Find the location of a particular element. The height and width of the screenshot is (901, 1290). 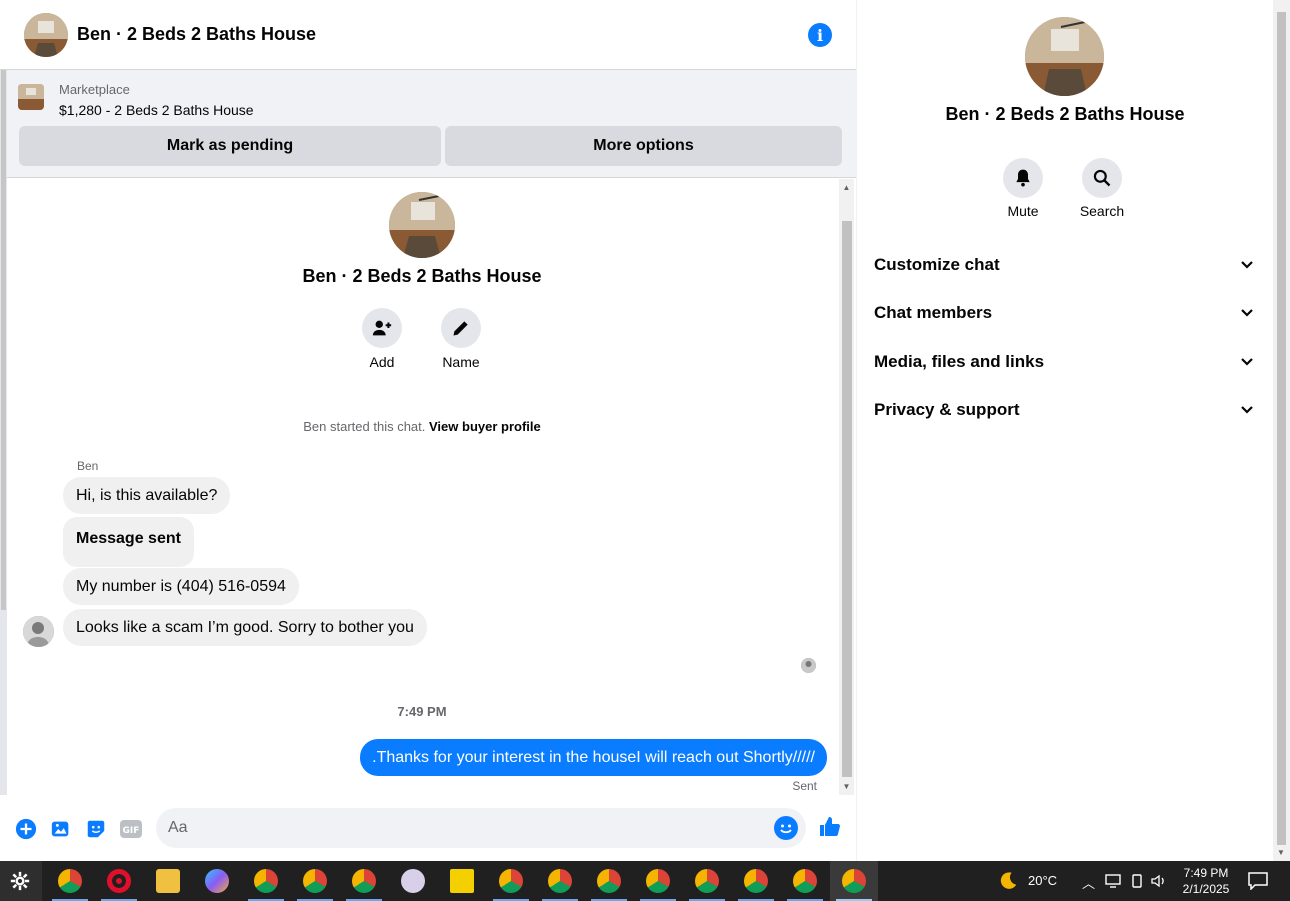

more-options-button: More options is located at coordinates (643, 146).